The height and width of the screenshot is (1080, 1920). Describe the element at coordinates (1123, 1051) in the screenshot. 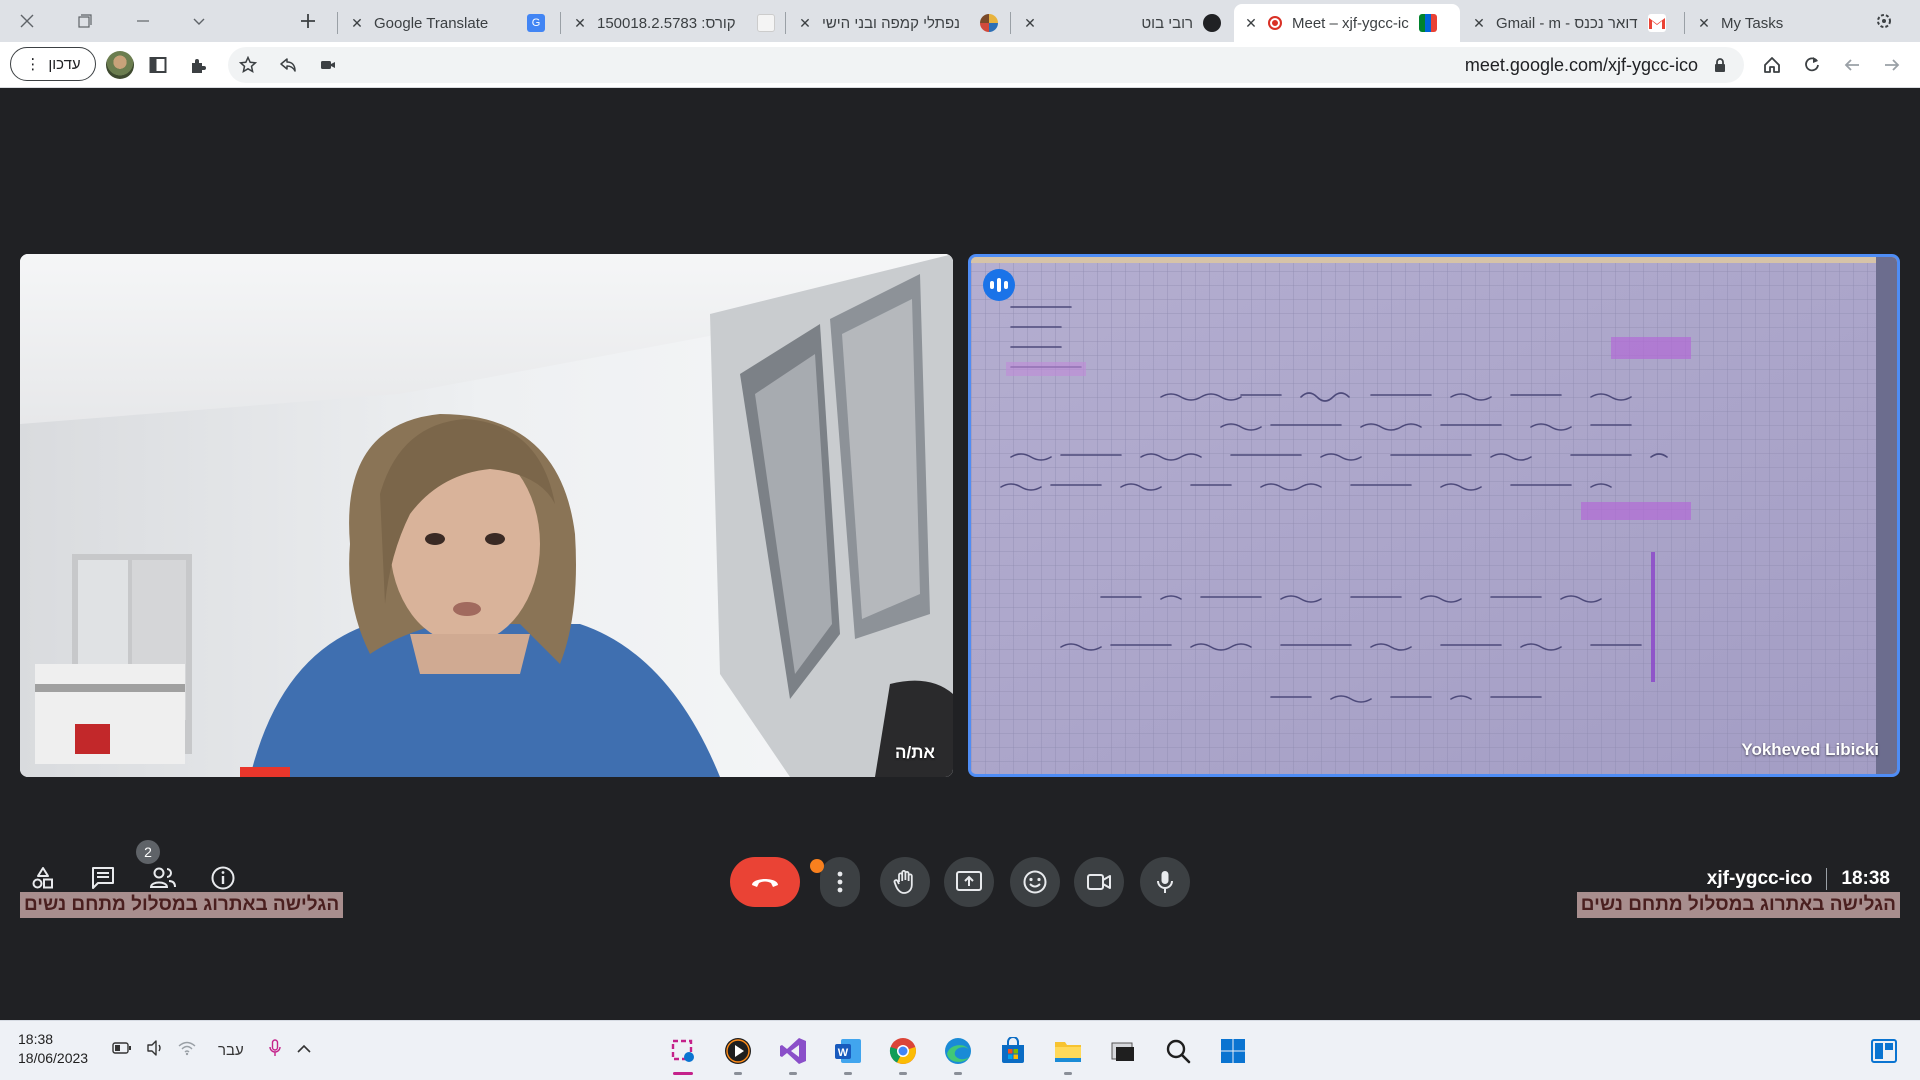

I see `task-view-icon` at that location.